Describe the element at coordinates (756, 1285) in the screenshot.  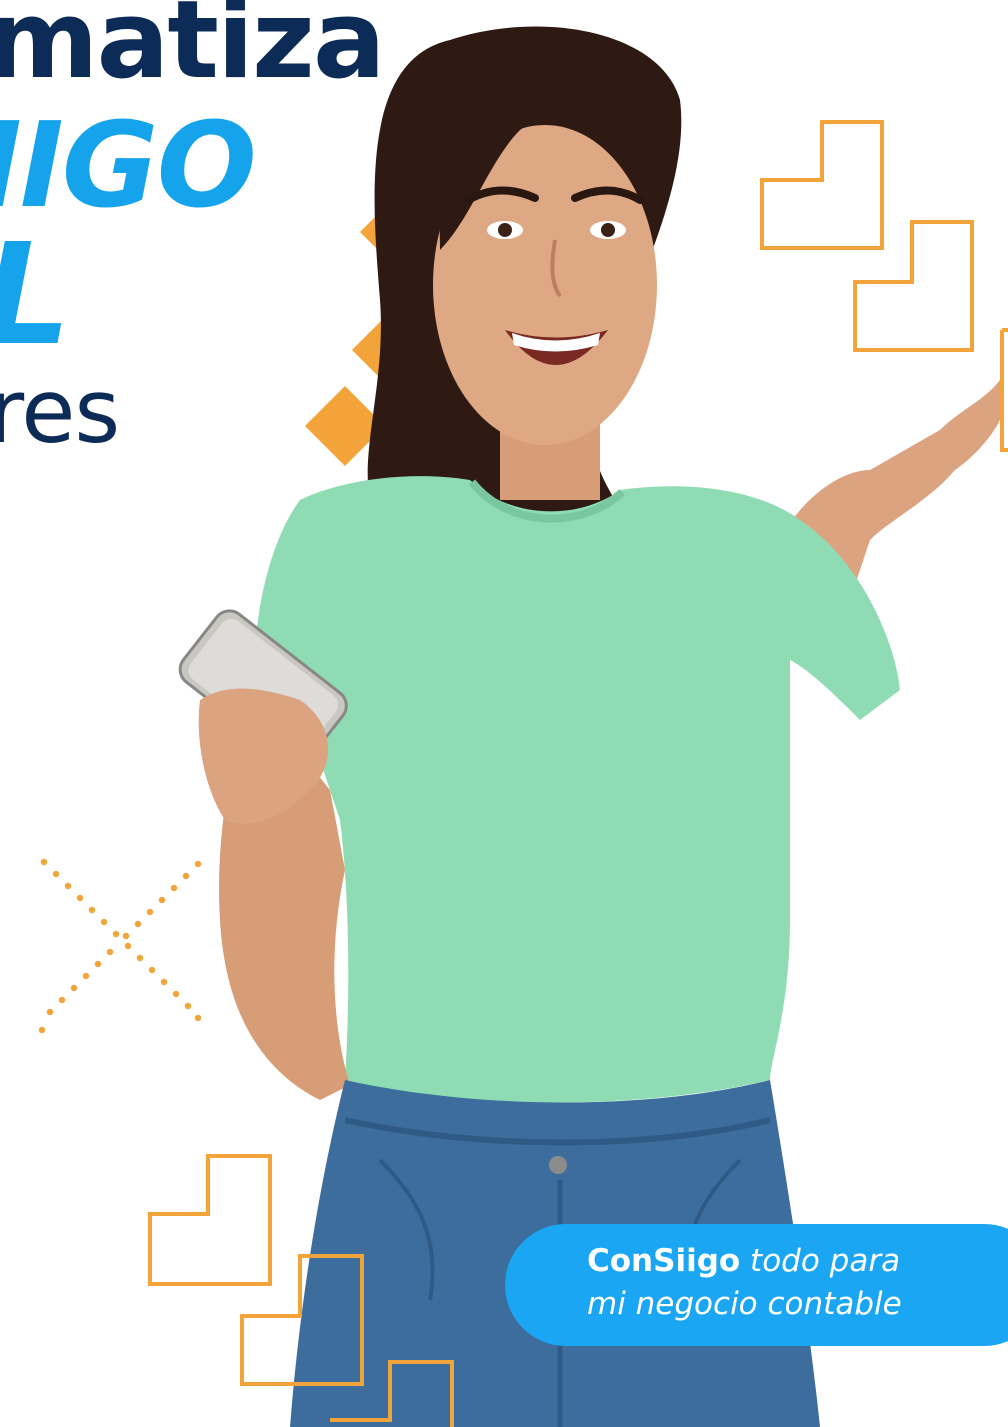
I see `tagline-badge: ConSiigo todo para mi negocio contable` at that location.